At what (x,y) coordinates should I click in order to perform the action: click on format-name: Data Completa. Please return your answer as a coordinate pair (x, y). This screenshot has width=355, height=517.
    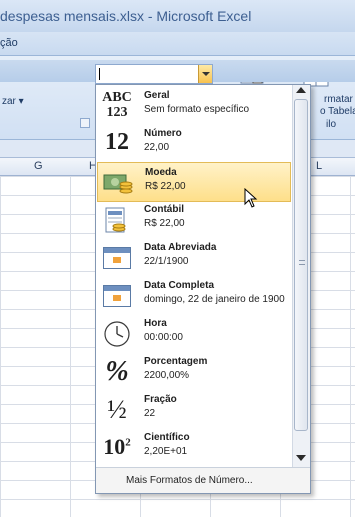
    Looking at the image, I should click on (179, 285).